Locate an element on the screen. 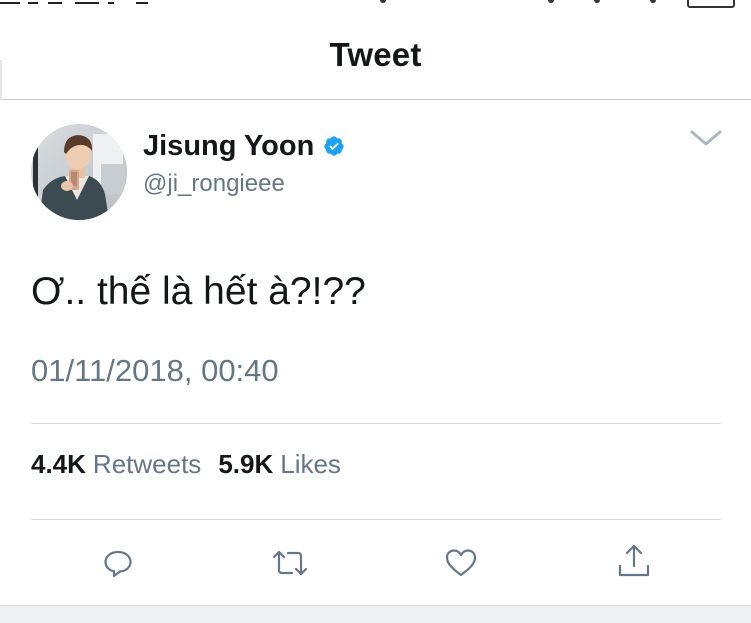 The width and height of the screenshot is (751, 623). bottom-bar is located at coordinates (375, 614).